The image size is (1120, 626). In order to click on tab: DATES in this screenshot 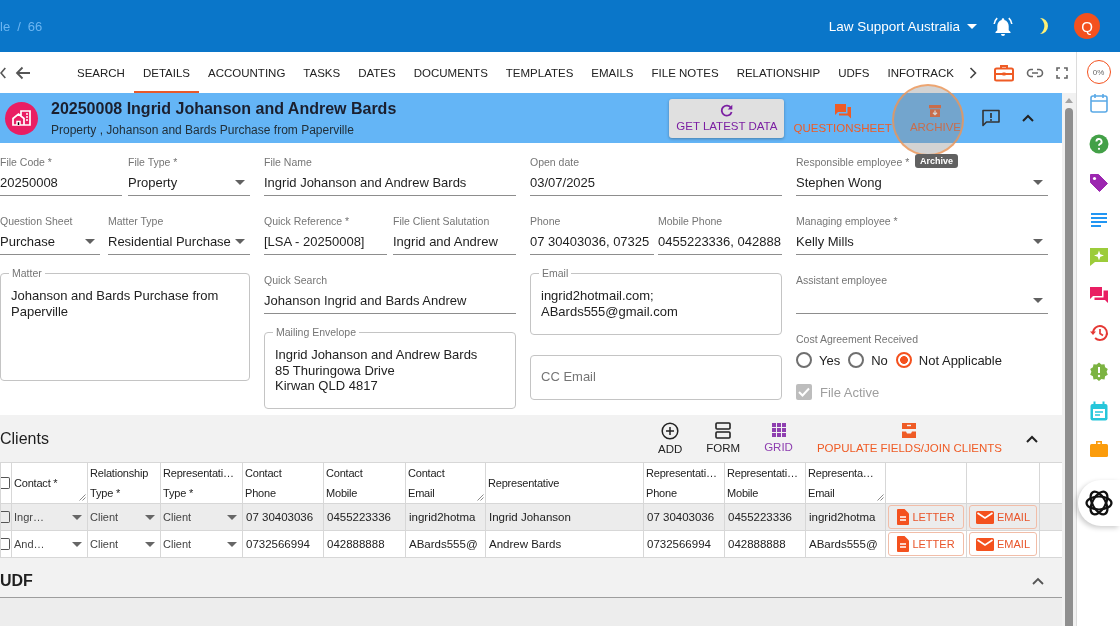, I will do `click(377, 72)`.